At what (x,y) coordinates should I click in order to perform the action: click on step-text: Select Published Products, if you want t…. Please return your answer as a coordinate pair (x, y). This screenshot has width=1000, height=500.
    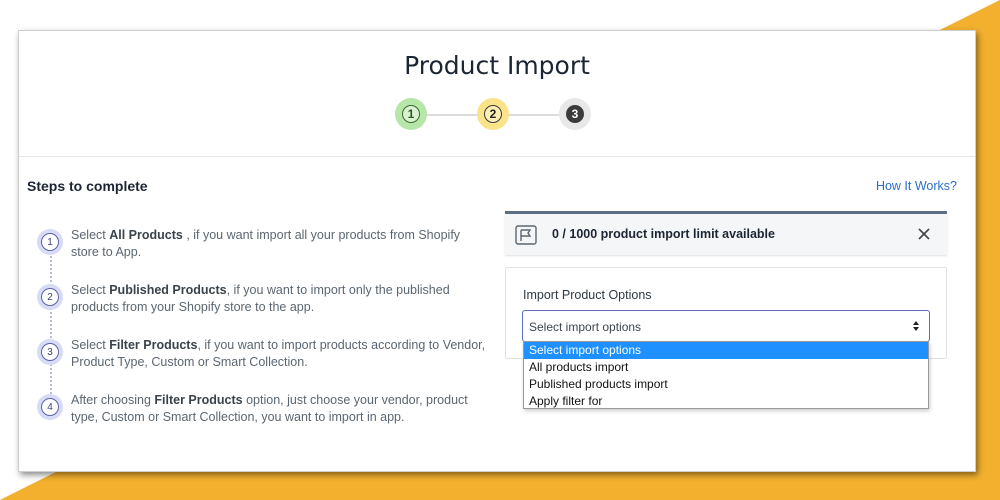
    Looking at the image, I should click on (260, 298).